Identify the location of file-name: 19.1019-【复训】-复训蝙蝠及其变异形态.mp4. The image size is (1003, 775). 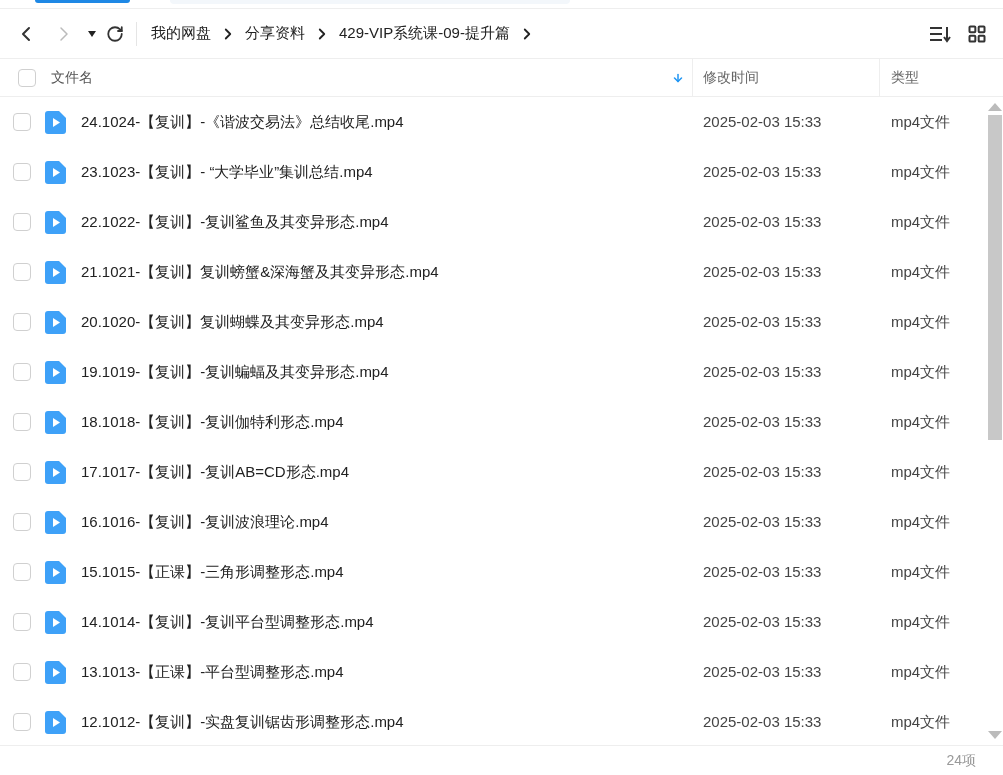
(235, 372).